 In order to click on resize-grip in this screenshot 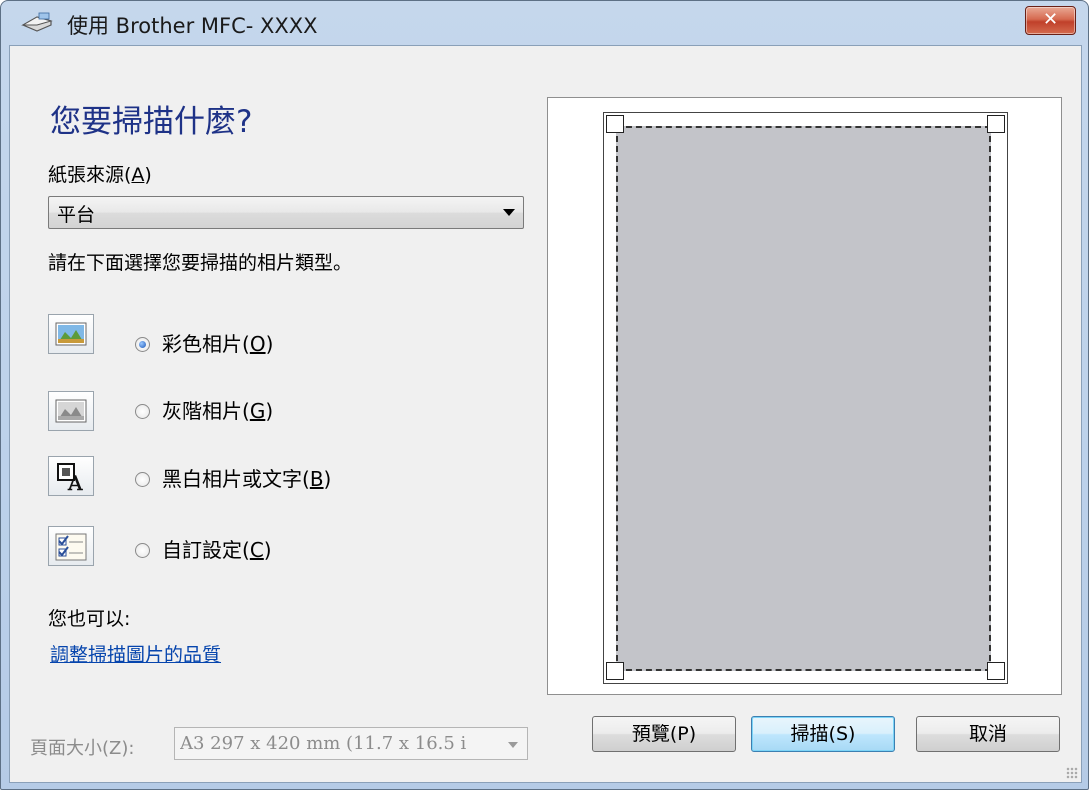, I will do `click(1072, 773)`.